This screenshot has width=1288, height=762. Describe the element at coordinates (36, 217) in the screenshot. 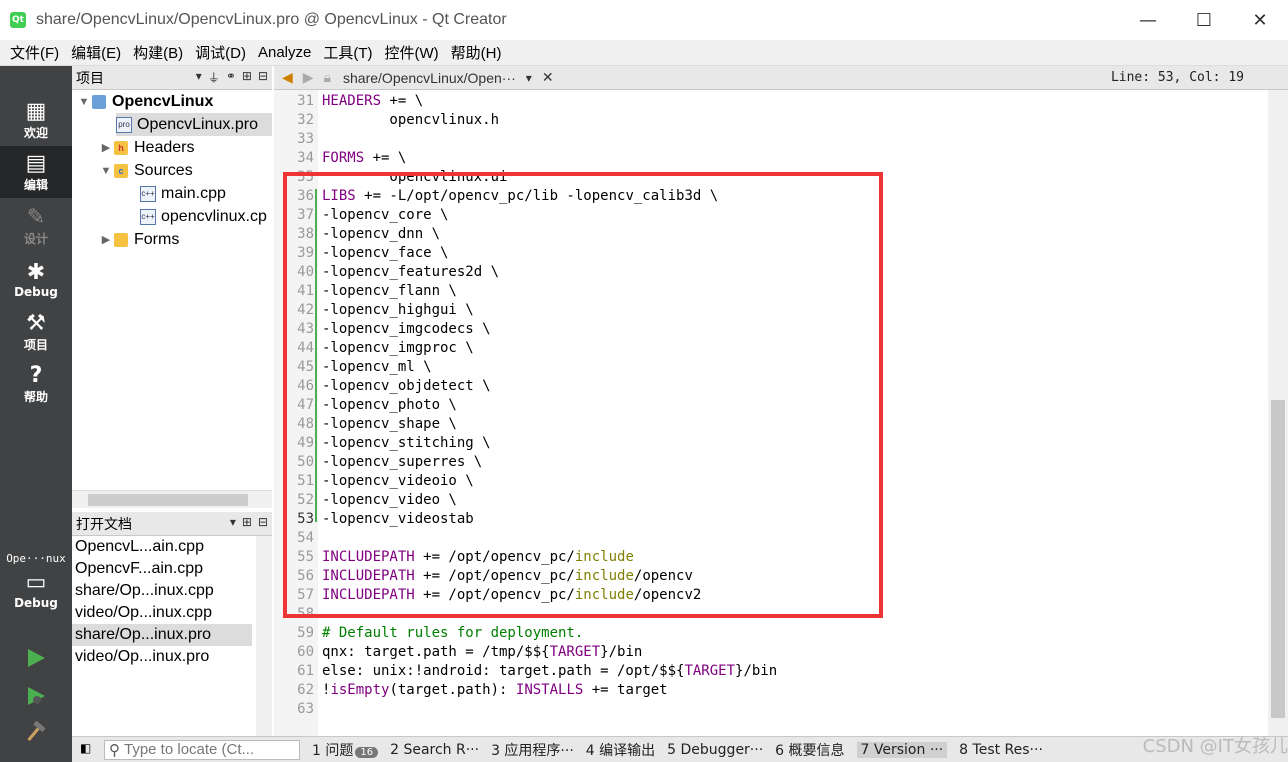

I see `pencil-icon: ✎` at that location.